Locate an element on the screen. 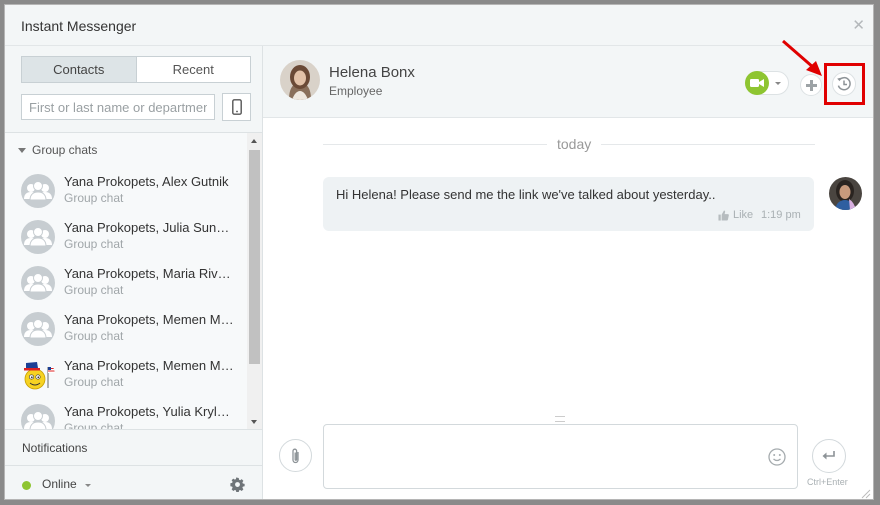 This screenshot has height=505, width=880. enter-arrow-icon is located at coordinates (828, 455).